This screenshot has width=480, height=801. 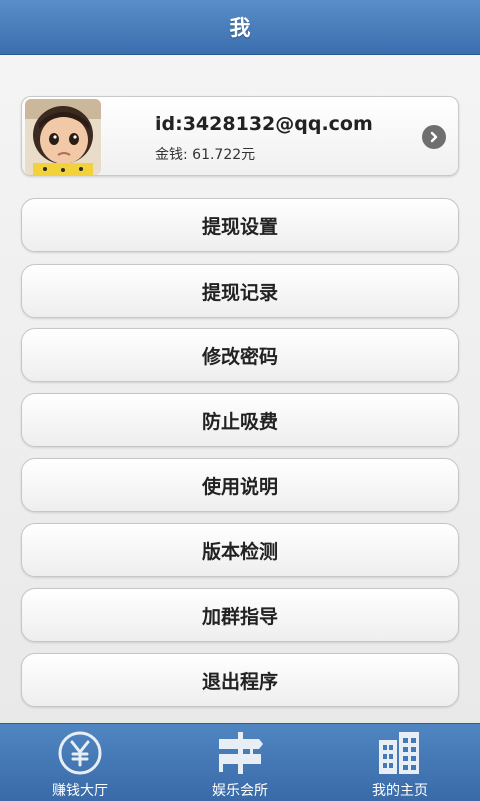 What do you see at coordinates (434, 137) in the screenshot?
I see `chevron-right-icon` at bounding box center [434, 137].